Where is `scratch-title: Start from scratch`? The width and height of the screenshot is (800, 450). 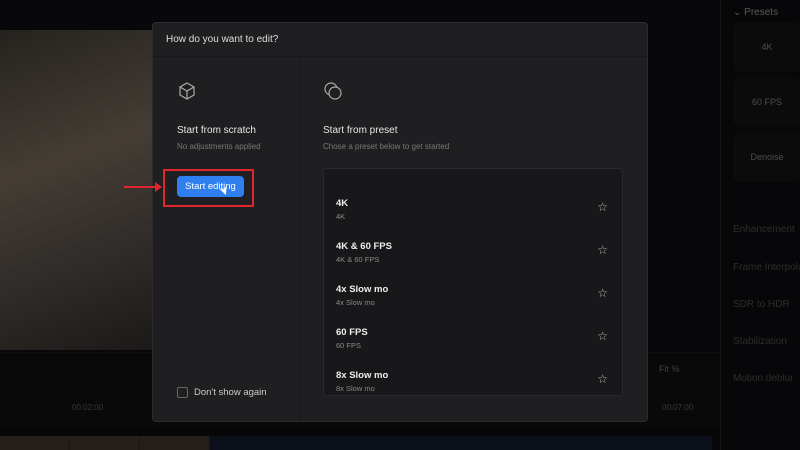
scratch-title: Start from scratch is located at coordinates (216, 130).